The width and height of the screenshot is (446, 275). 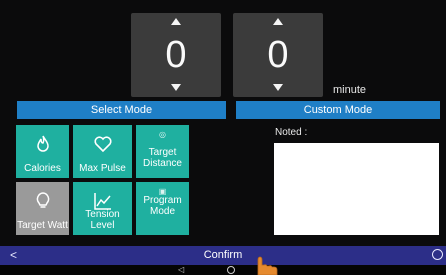 I want to click on custom-mode-button: Custom Mode, so click(x=338, y=110).